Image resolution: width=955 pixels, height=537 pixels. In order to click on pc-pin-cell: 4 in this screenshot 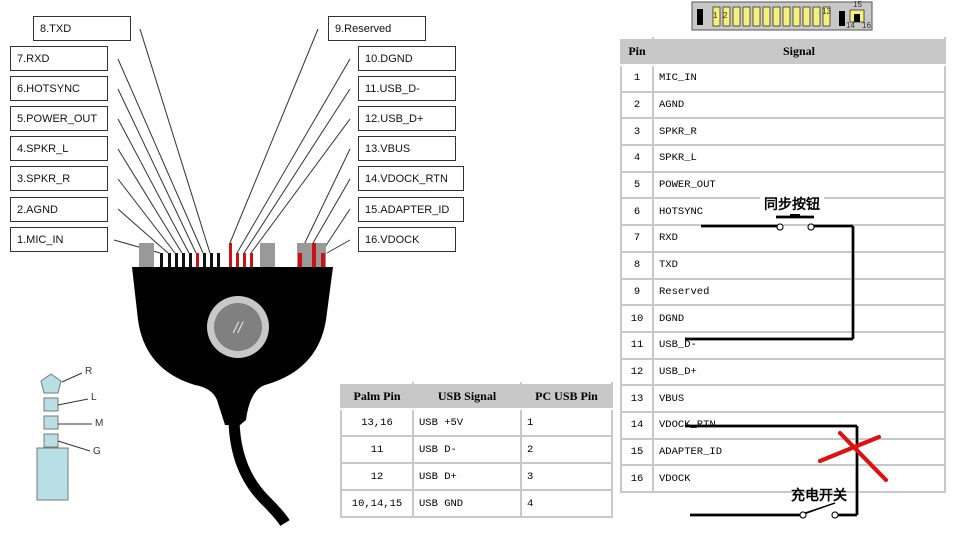, I will do `click(566, 503)`.